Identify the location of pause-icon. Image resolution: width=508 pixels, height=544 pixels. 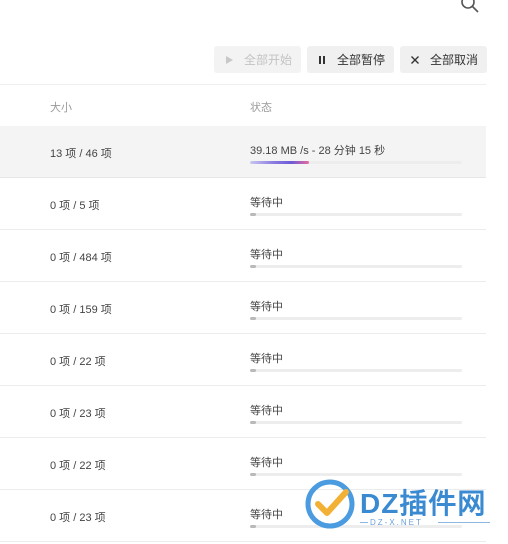
(322, 60).